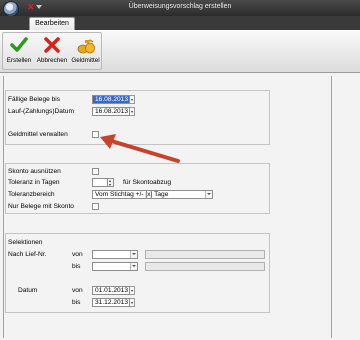  I want to click on cancel-button: Abbrechen, so click(52, 52).